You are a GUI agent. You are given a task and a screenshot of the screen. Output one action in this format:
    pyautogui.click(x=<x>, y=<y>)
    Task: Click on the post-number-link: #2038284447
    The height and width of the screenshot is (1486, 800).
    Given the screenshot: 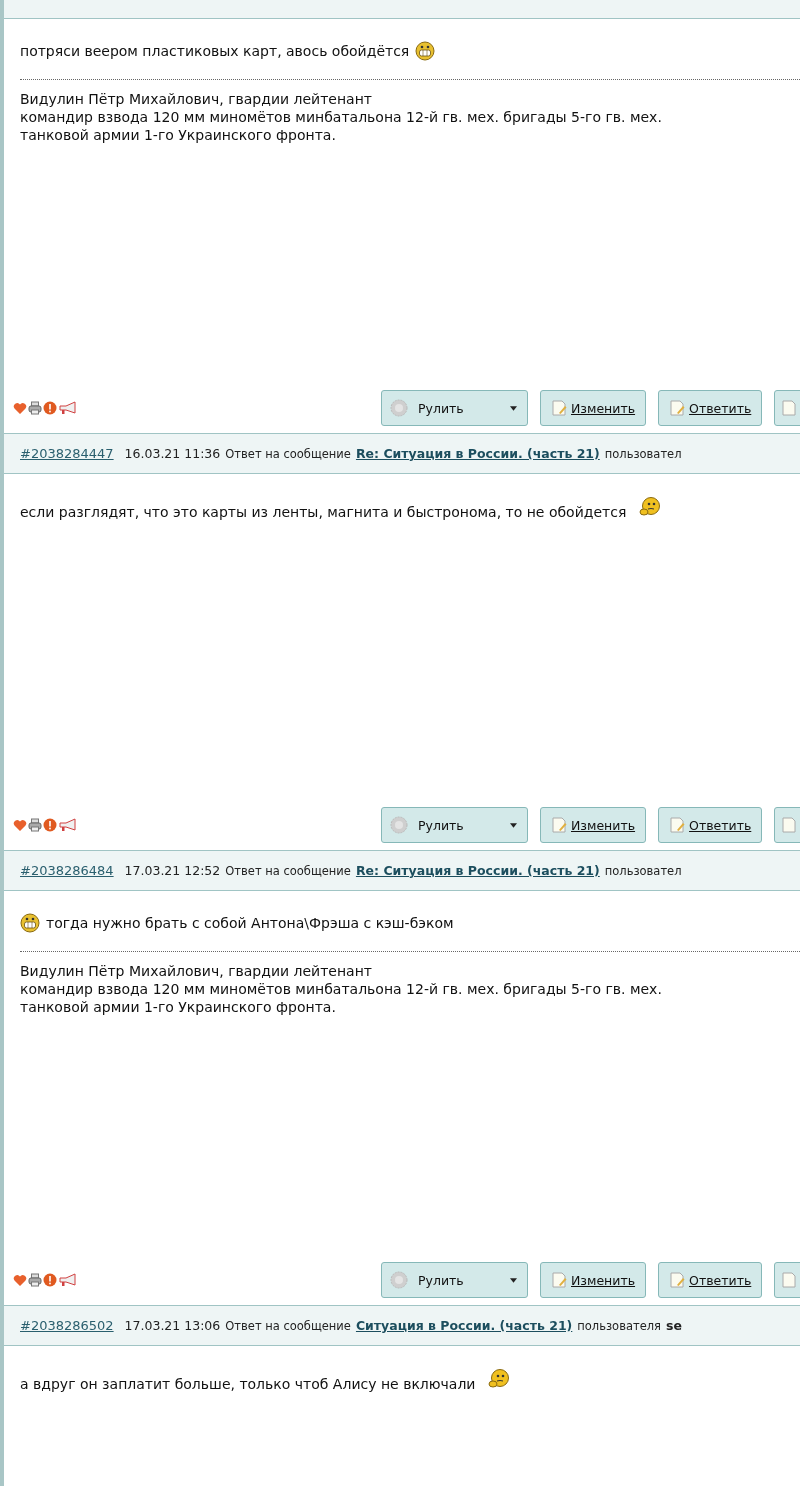 What is the action you would take?
    pyautogui.click(x=67, y=453)
    